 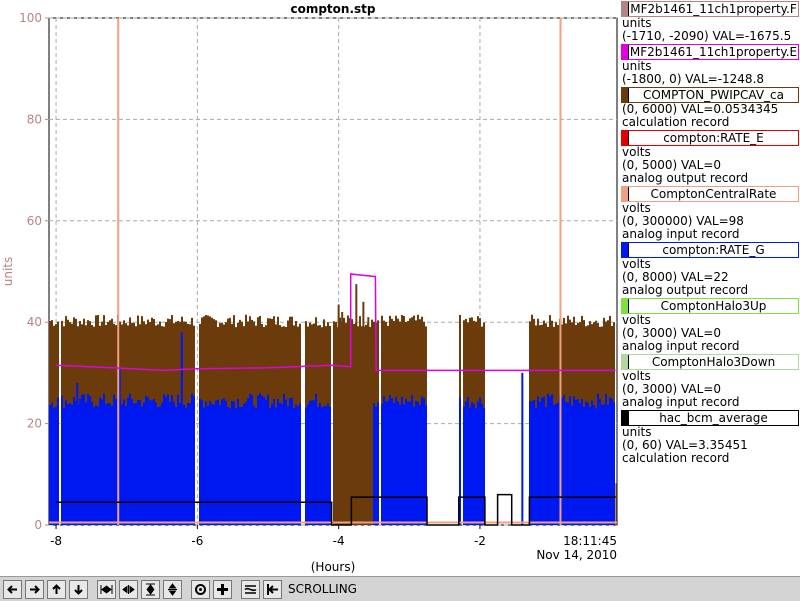 What do you see at coordinates (713, 418) in the screenshot?
I see `legend-series-name: hac_bcm_average` at bounding box center [713, 418].